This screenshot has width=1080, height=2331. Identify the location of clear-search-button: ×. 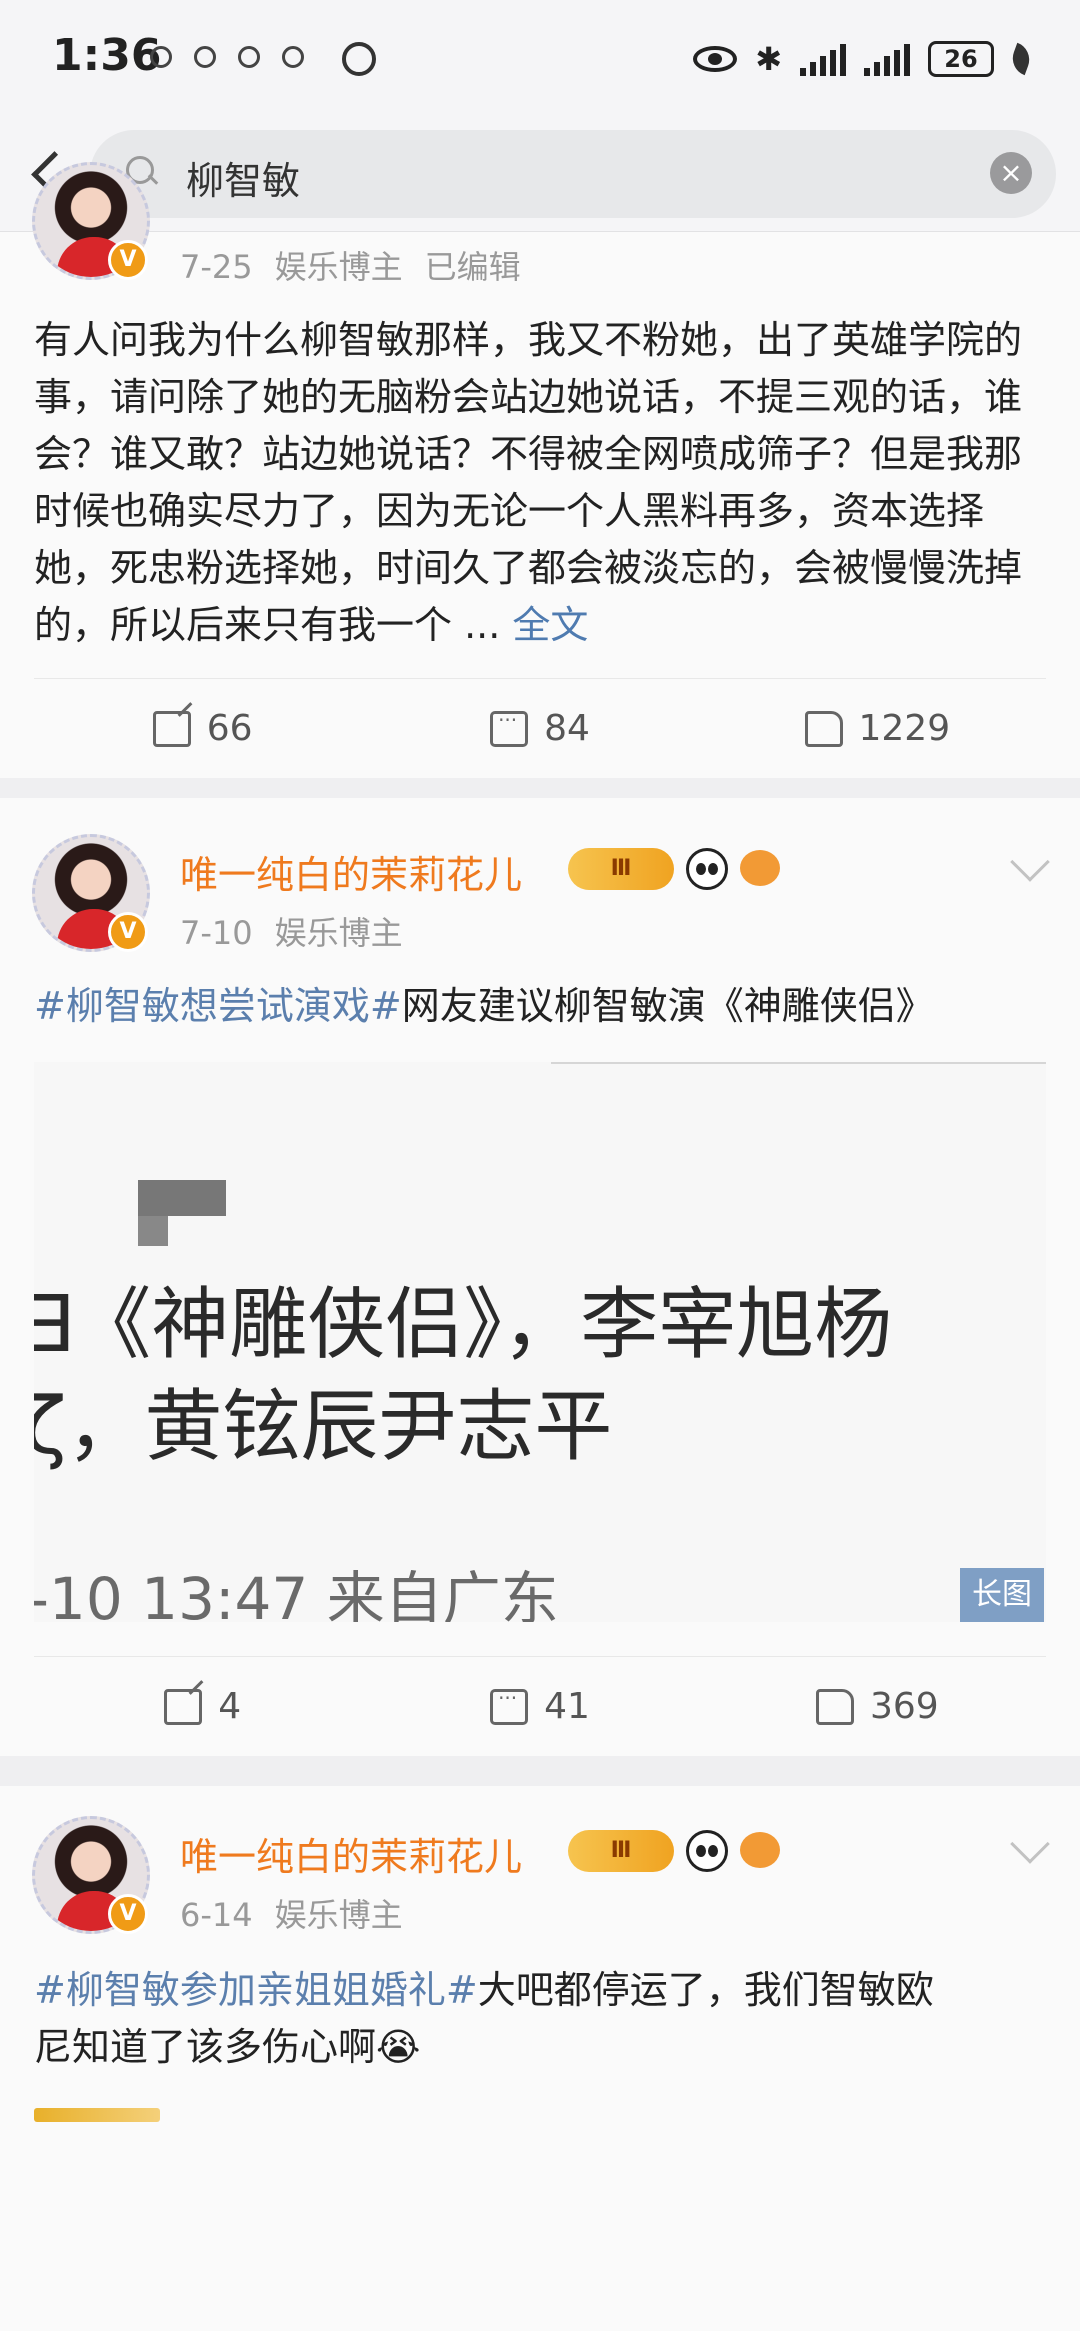
(1011, 173).